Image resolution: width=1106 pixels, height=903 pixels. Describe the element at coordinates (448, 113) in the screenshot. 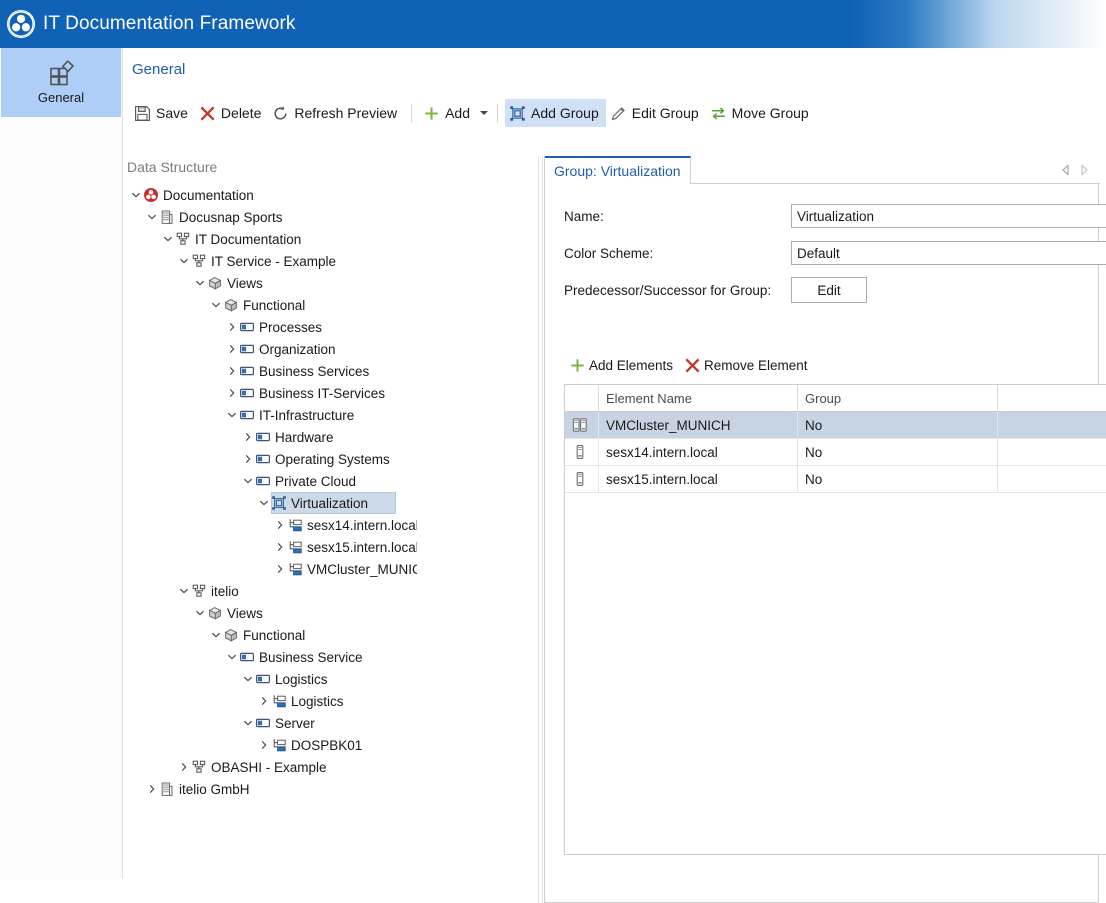

I see `add-button: Add` at that location.